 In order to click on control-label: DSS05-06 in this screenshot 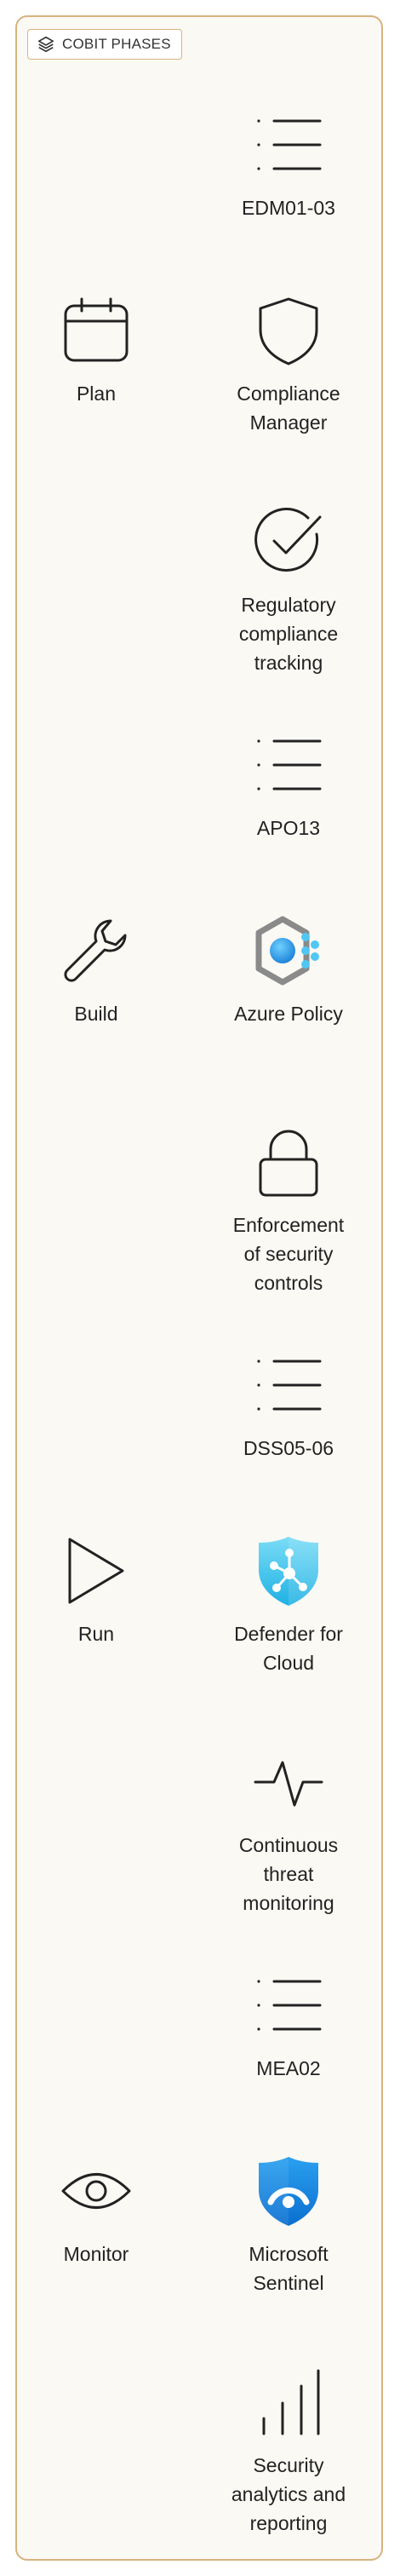, I will do `click(288, 1448)`.